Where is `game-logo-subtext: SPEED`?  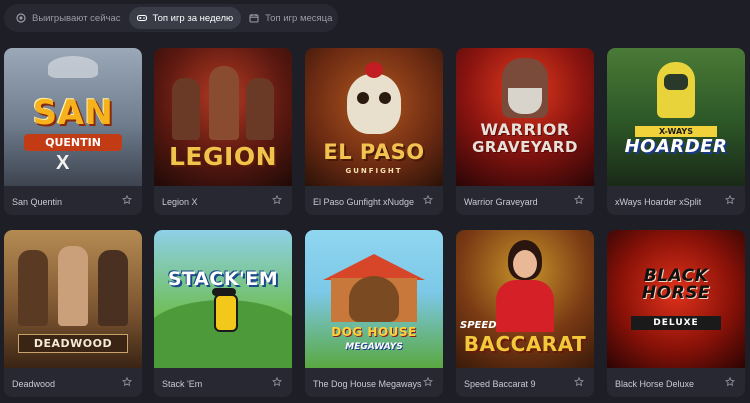 game-logo-subtext: SPEED is located at coordinates (478, 325).